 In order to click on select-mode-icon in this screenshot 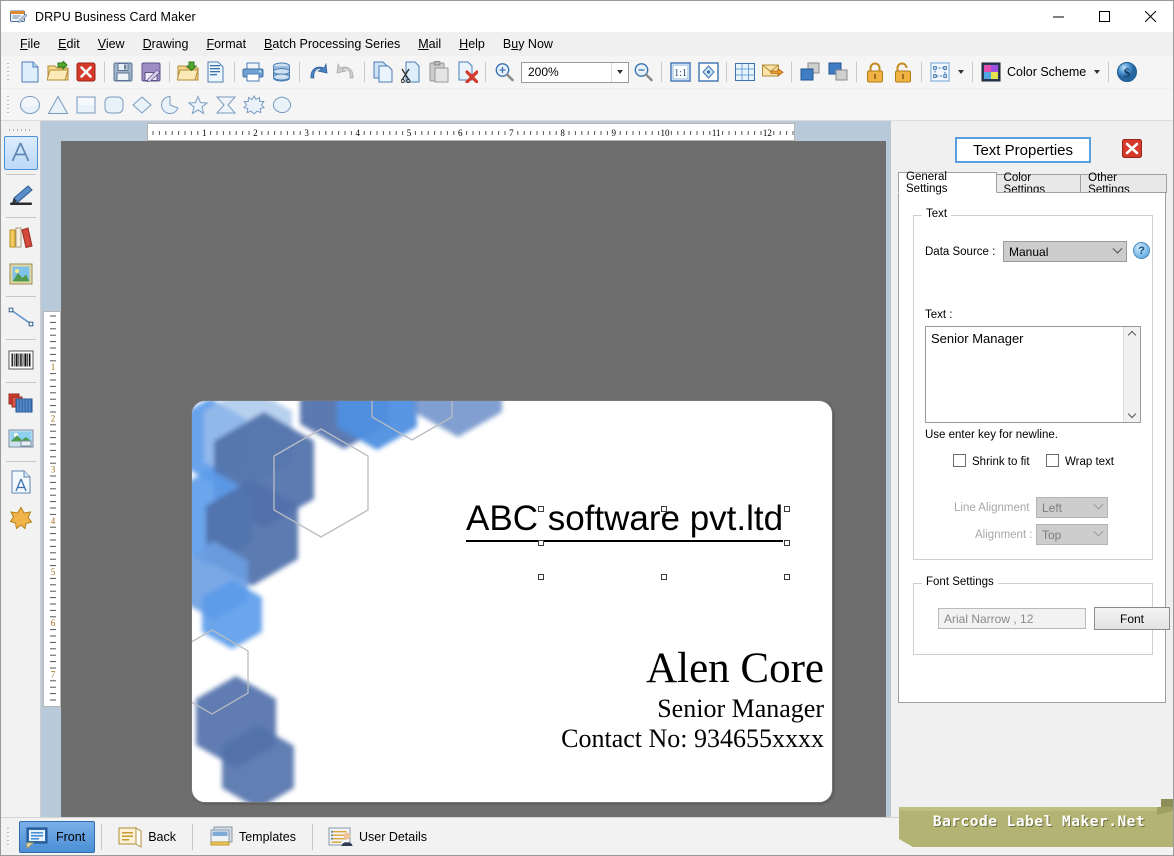, I will do `click(940, 72)`.